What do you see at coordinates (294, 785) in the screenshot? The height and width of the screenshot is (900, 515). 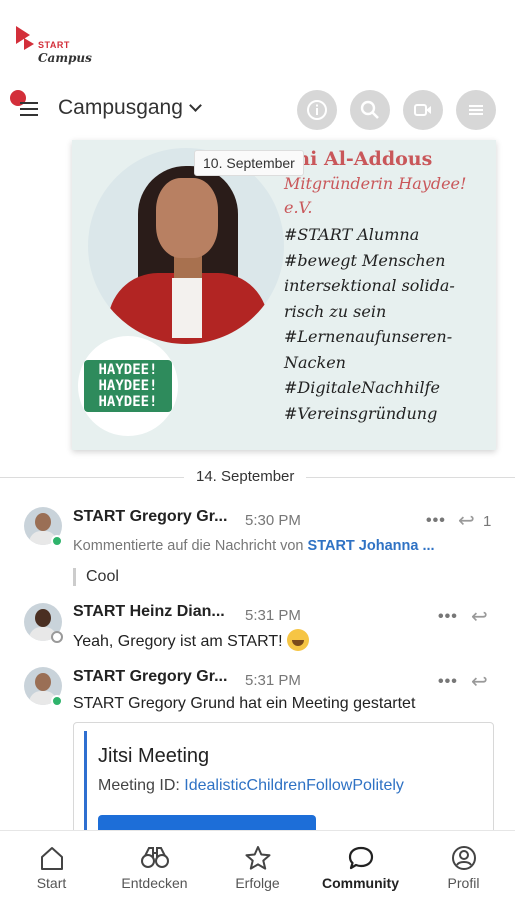 I see `meeting-id-value: IdealisticChildrenFollowPolitely` at bounding box center [294, 785].